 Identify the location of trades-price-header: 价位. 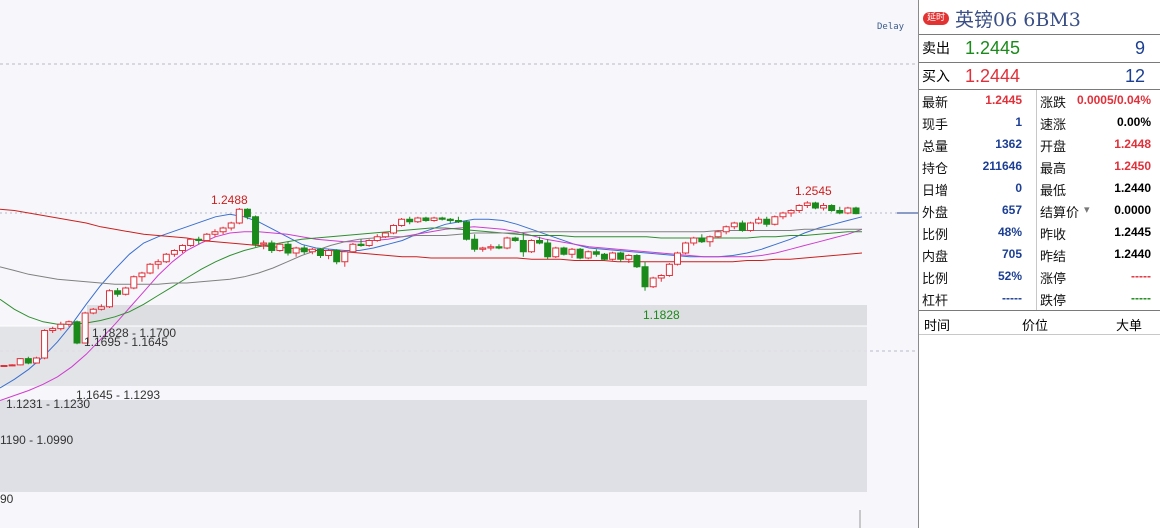
(1035, 326).